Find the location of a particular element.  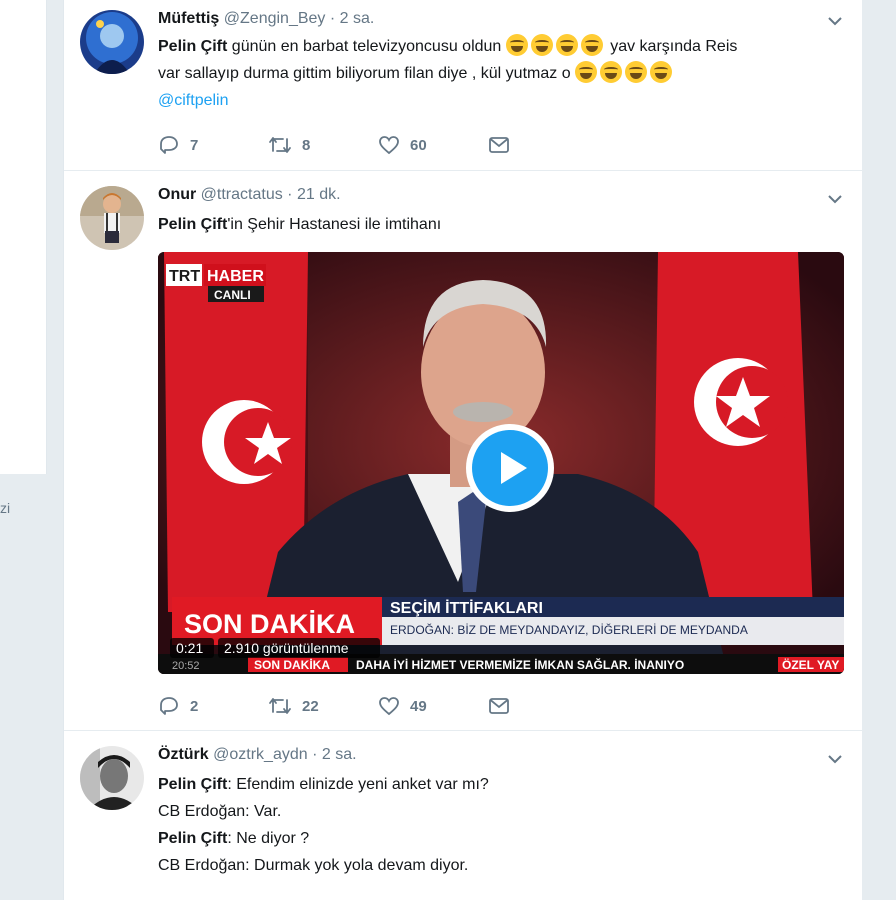

channel-logo-haber: HABER is located at coordinates (235, 276).